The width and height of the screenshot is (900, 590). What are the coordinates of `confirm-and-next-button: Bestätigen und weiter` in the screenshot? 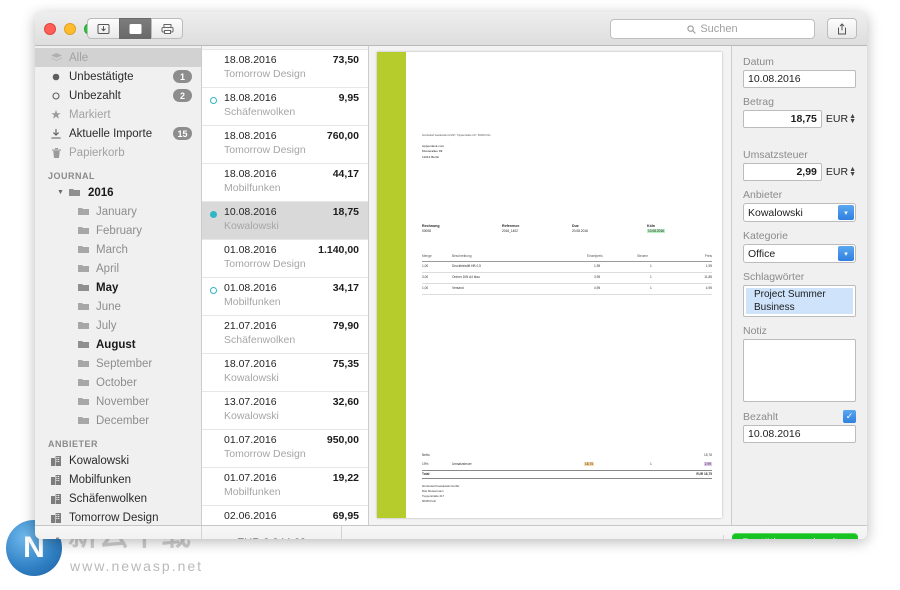 It's located at (795, 535).